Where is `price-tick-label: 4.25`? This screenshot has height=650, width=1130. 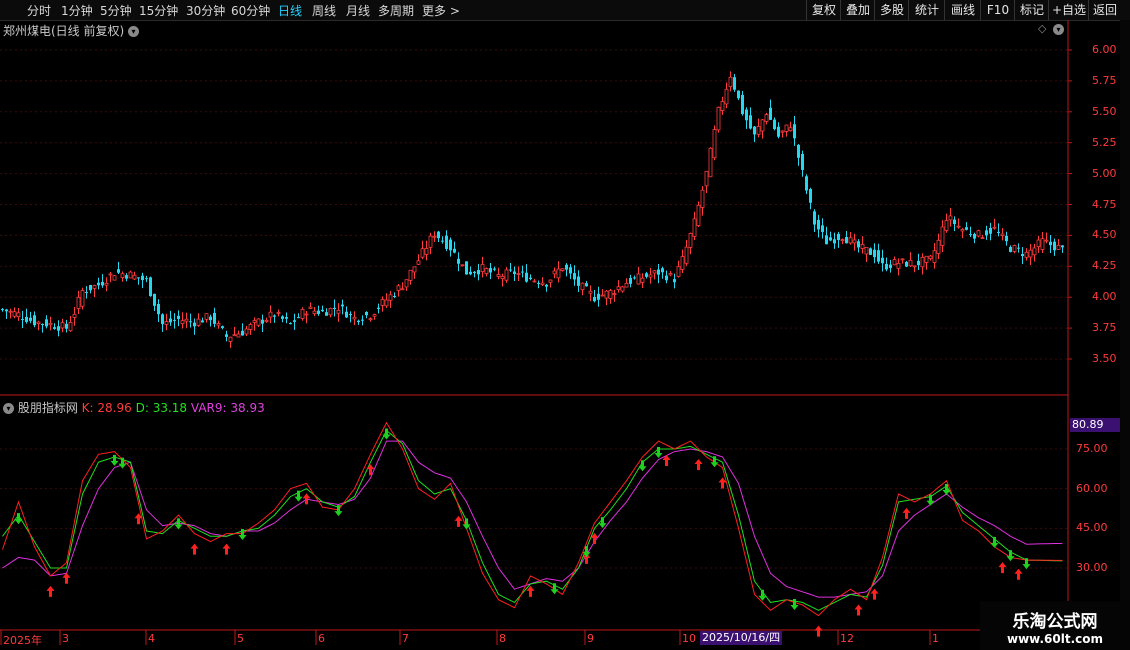
price-tick-label: 4.25 is located at coordinates (1104, 266).